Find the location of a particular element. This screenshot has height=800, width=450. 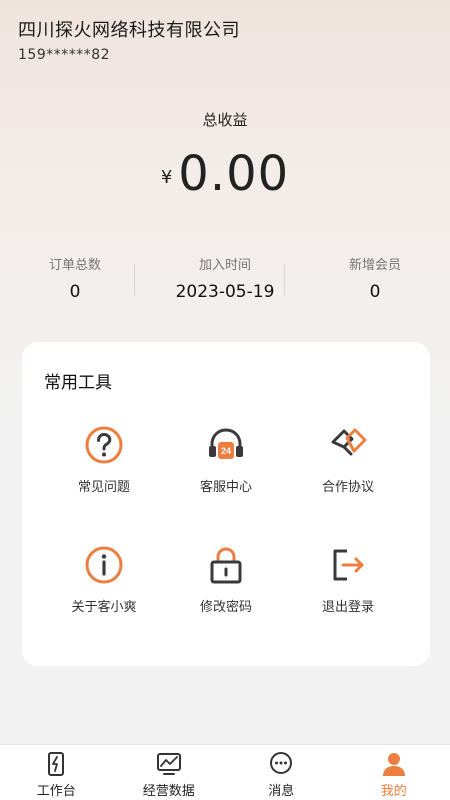

tool-label: 常见问题 is located at coordinates (103, 487).